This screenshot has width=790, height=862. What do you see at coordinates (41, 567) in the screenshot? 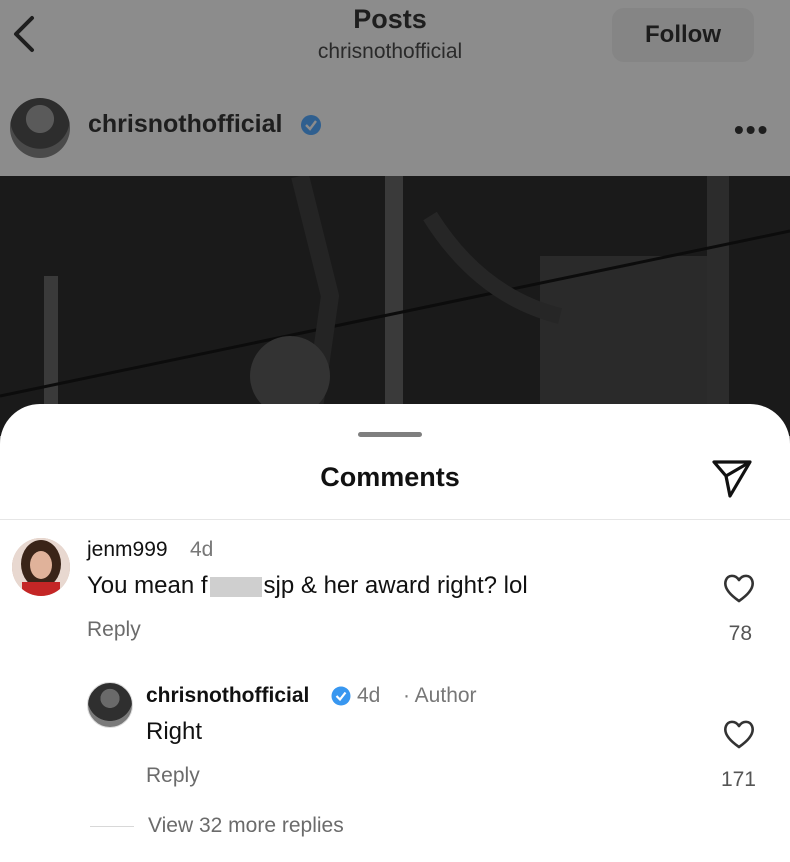
I see `commenter-avatar` at bounding box center [41, 567].